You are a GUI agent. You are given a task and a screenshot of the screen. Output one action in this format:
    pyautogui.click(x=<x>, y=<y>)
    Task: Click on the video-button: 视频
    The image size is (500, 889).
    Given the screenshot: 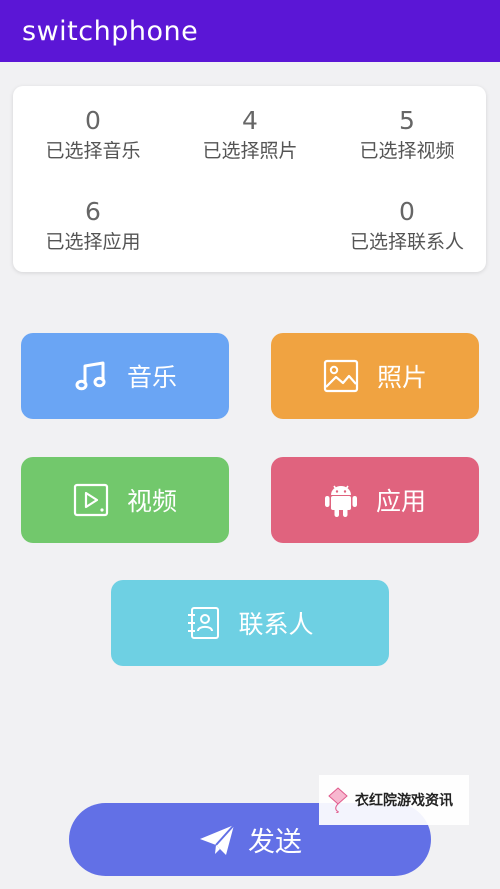 What is the action you would take?
    pyautogui.click(x=125, y=500)
    